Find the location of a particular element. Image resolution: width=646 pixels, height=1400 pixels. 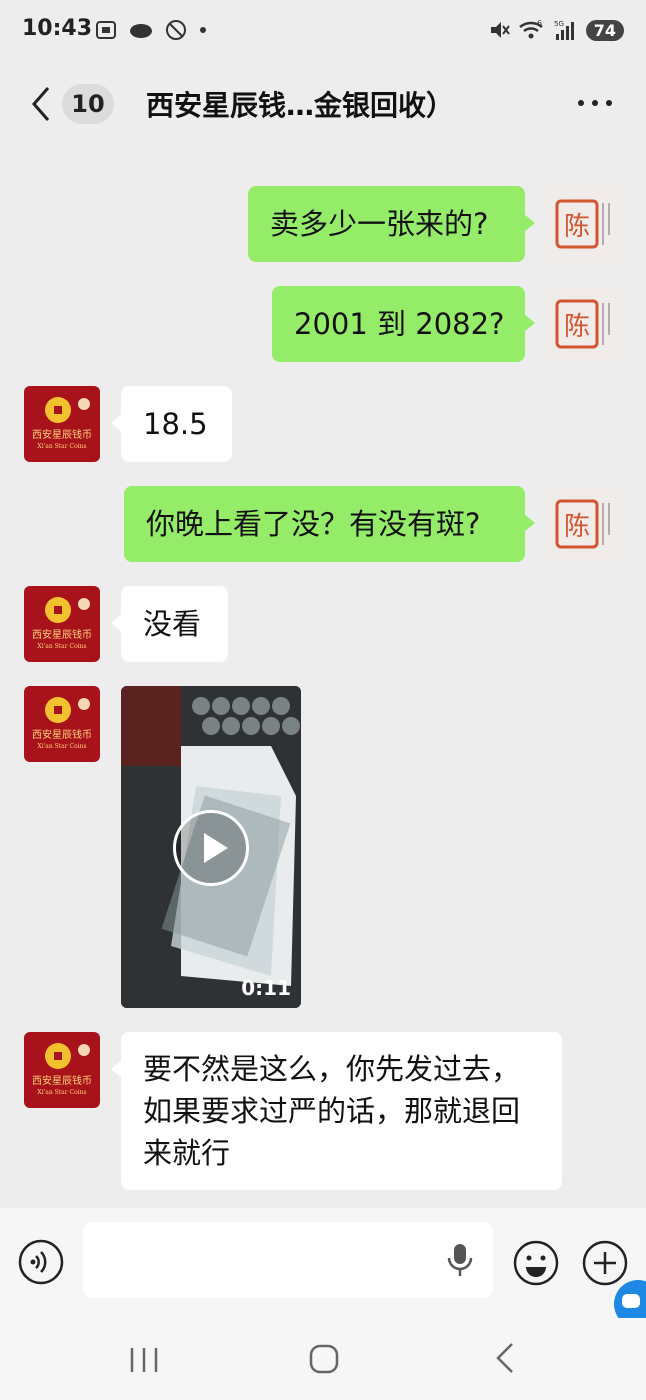

more-icon is located at coordinates (595, 103).